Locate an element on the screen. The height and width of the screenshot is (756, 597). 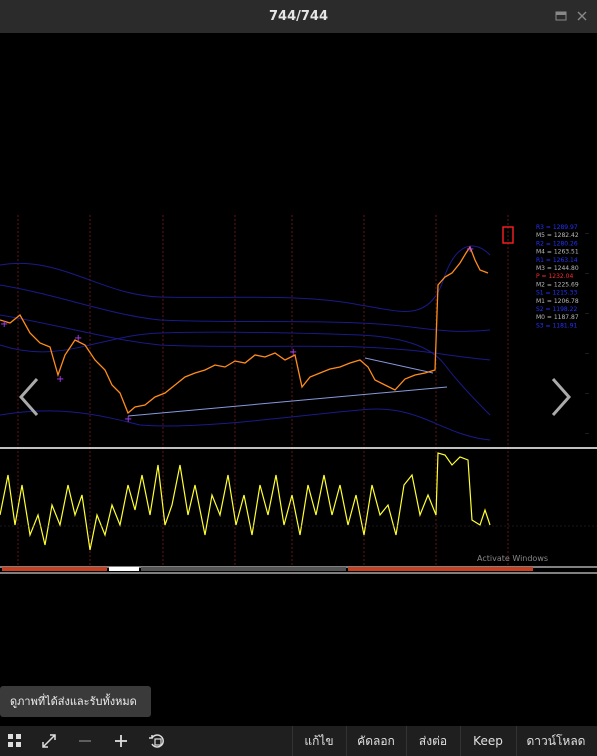
expand-icon is located at coordinates (49, 741).